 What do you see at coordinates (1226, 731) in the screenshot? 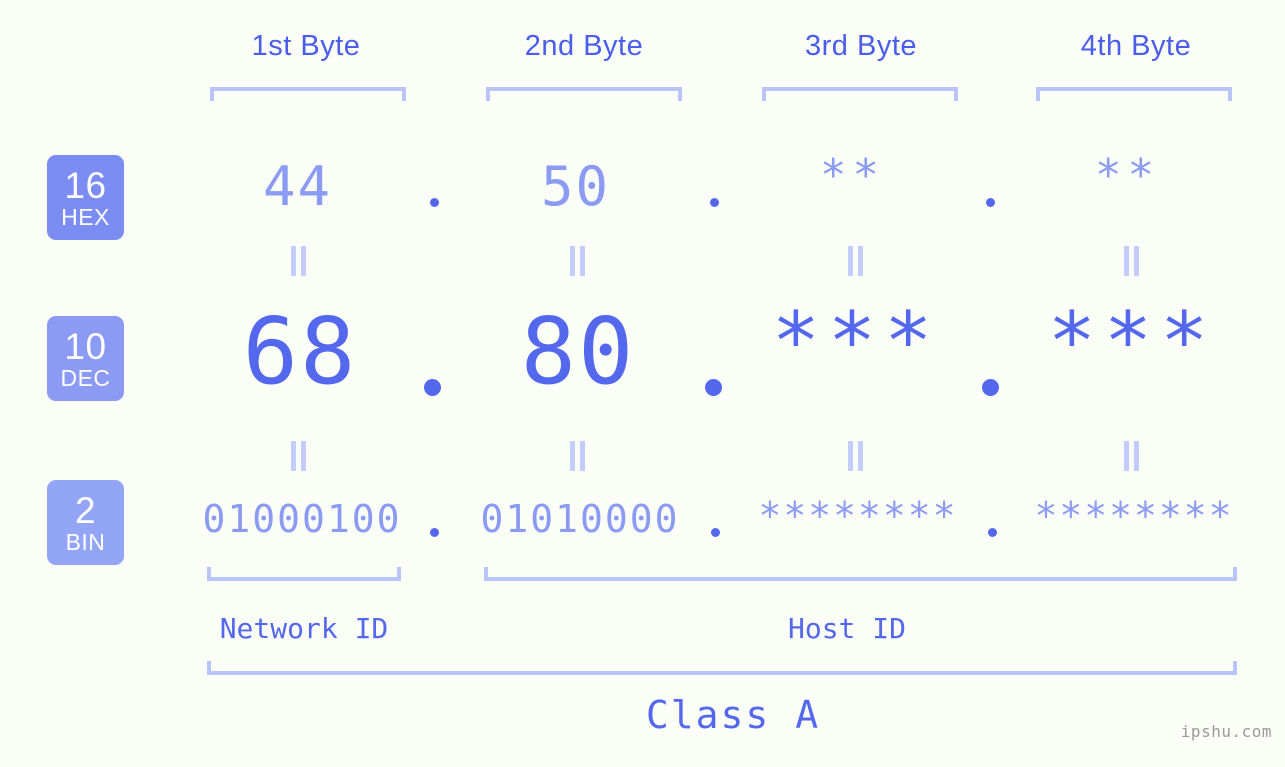
I see `watermark: ipshu.com` at bounding box center [1226, 731].